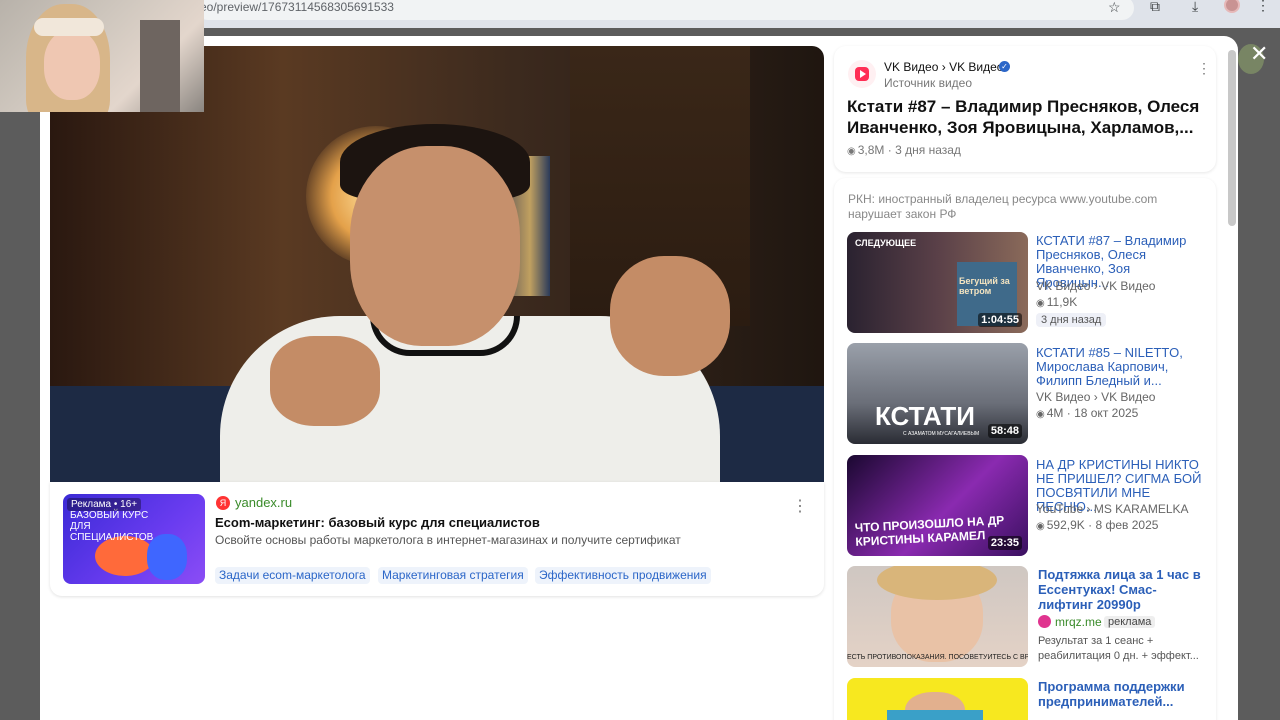 The image size is (1280, 720). What do you see at coordinates (1114, 8) in the screenshot?
I see `bookmark-star-icon: ☆` at bounding box center [1114, 8].